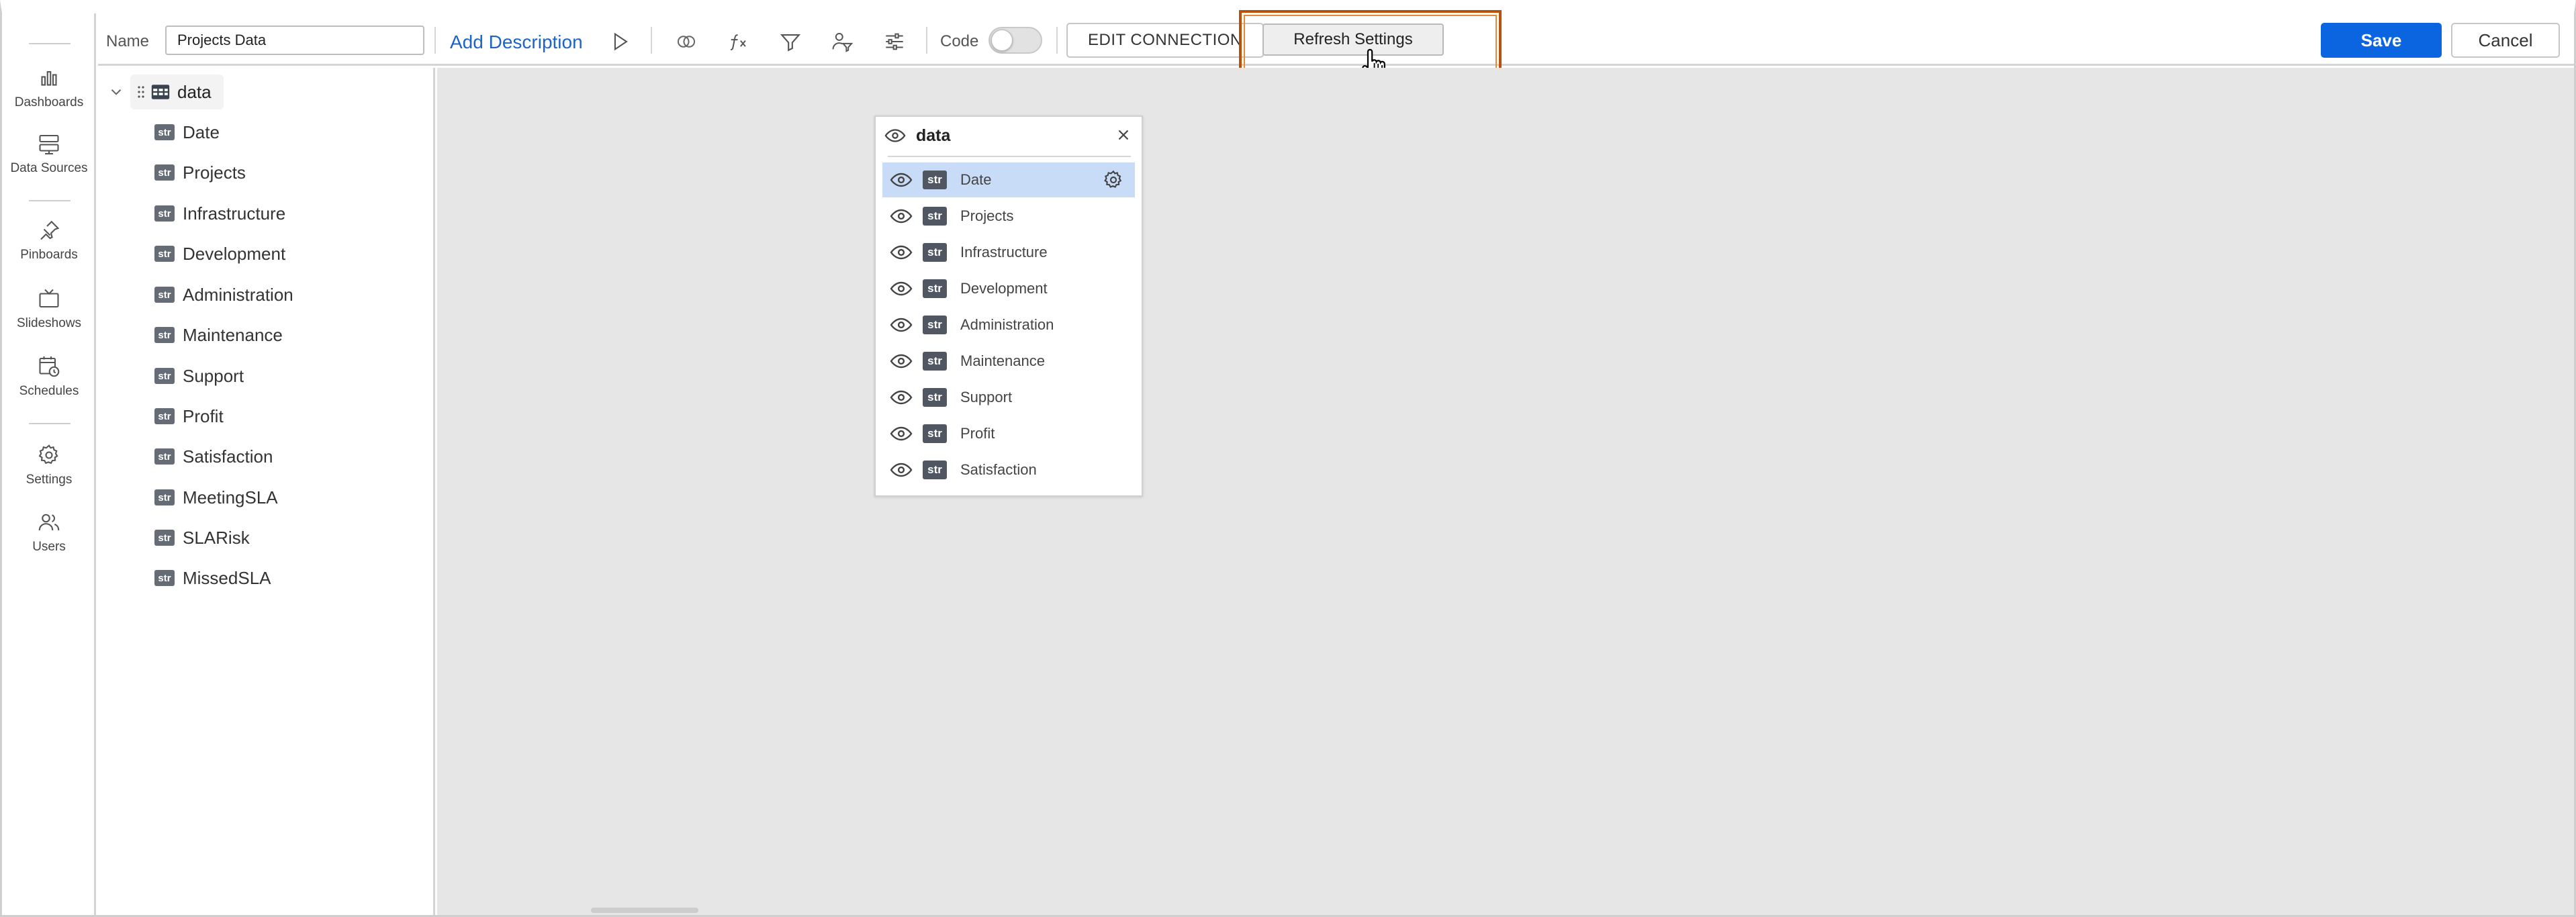 The height and width of the screenshot is (917, 2576). Describe the element at coordinates (49, 317) in the screenshot. I see `nav-slideshows: Slideshows` at that location.